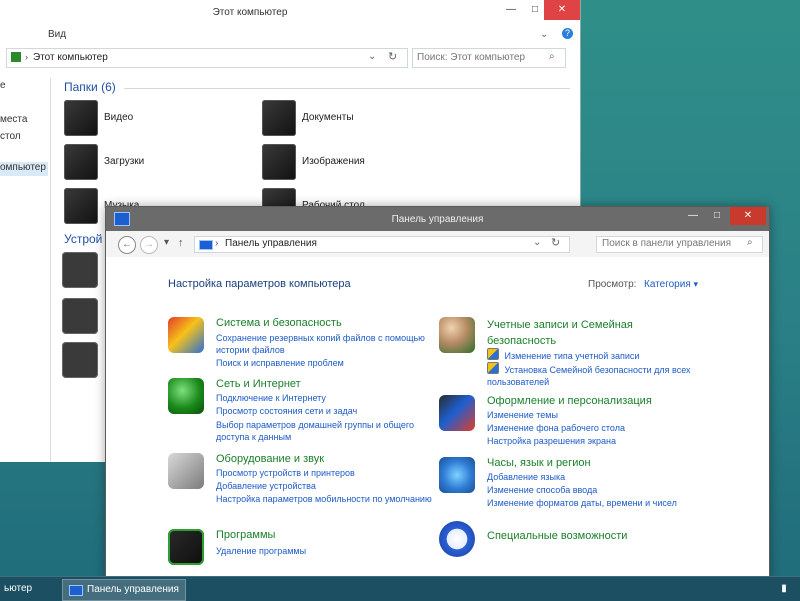 This screenshot has width=800, height=601. I want to click on shield-icon, so click(186, 335).